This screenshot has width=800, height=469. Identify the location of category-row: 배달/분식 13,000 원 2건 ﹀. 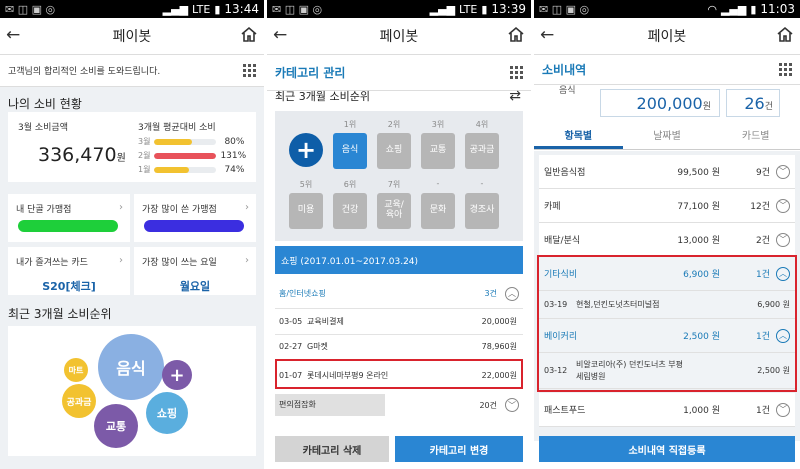
(667, 240).